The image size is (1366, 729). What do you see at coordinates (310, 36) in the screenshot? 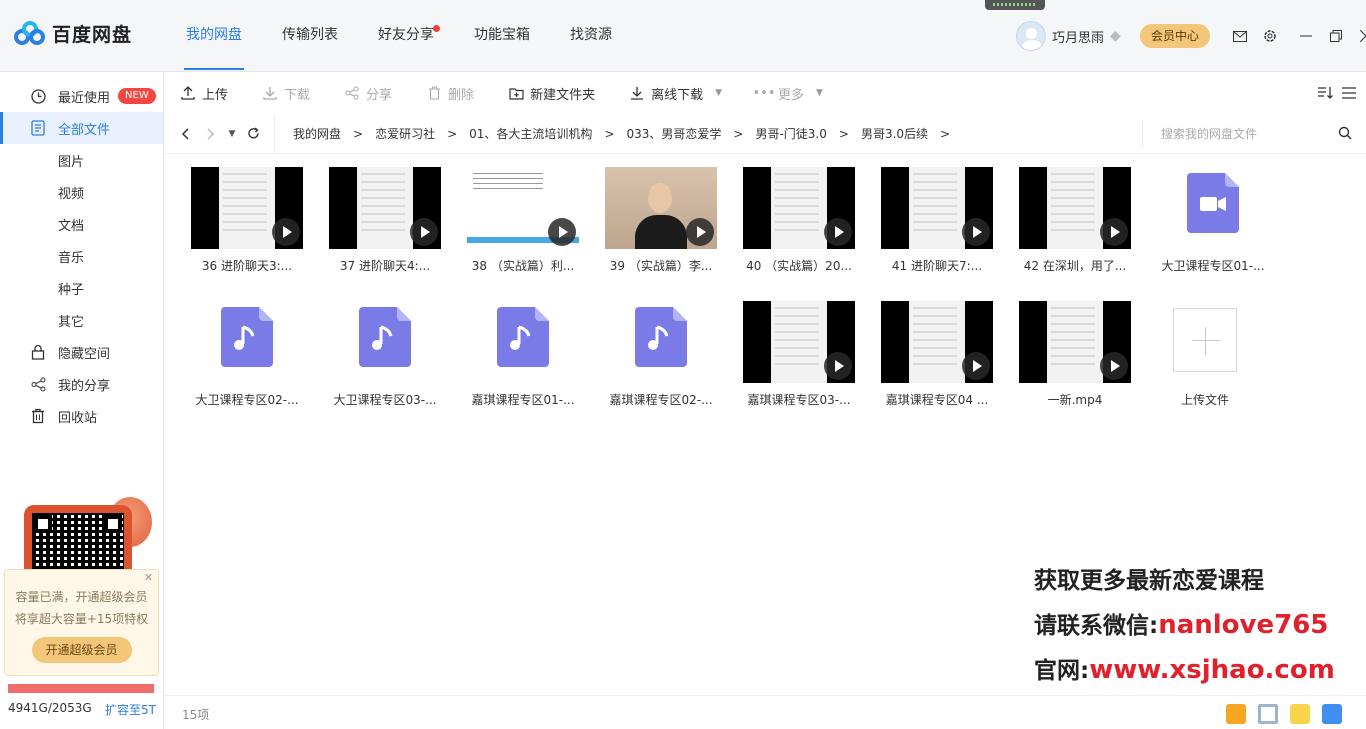
I see `tab-transfer-list: 传输列表` at bounding box center [310, 36].